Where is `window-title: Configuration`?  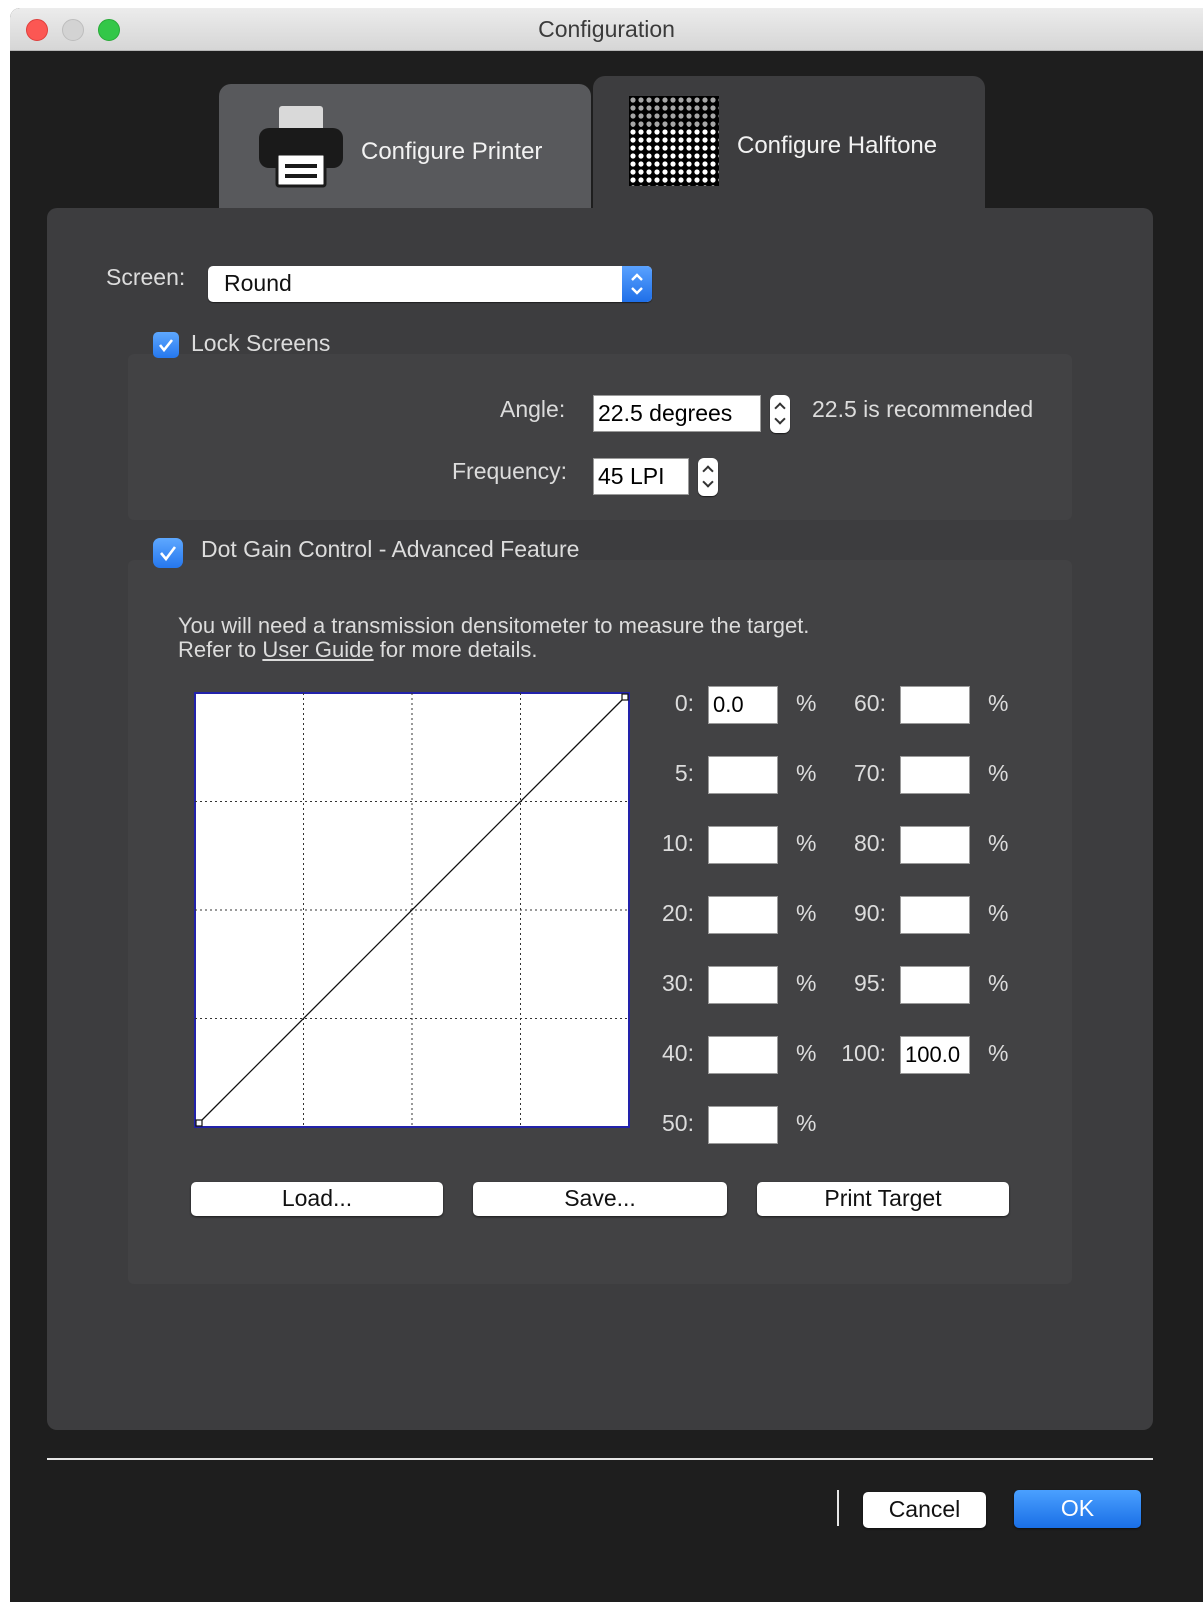 window-title: Configuration is located at coordinates (606, 29).